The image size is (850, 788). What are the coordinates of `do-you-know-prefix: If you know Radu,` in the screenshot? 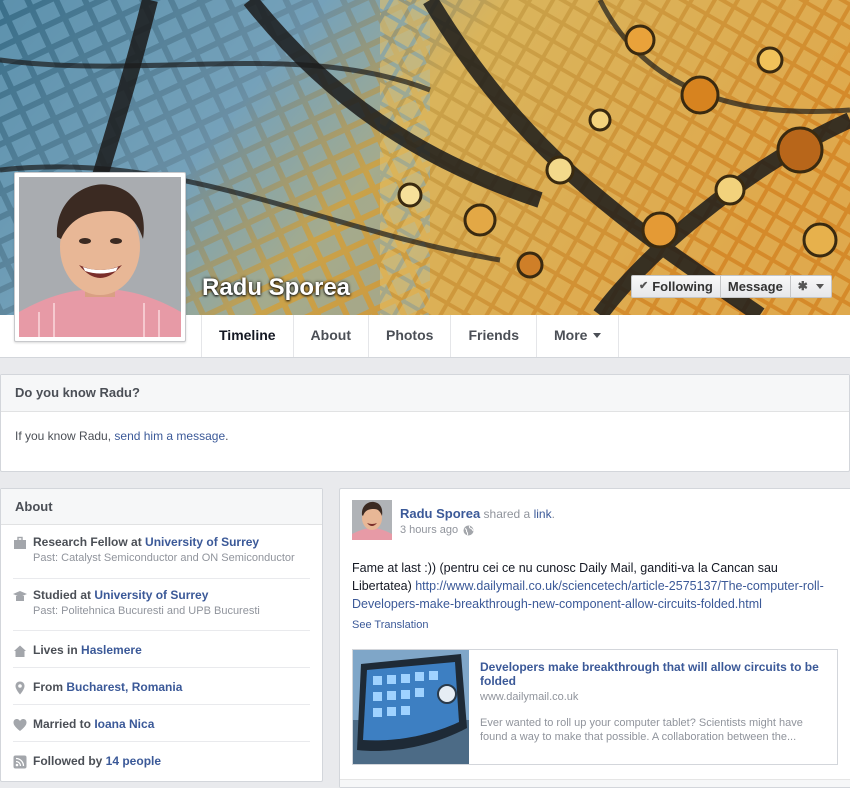 It's located at (65, 436).